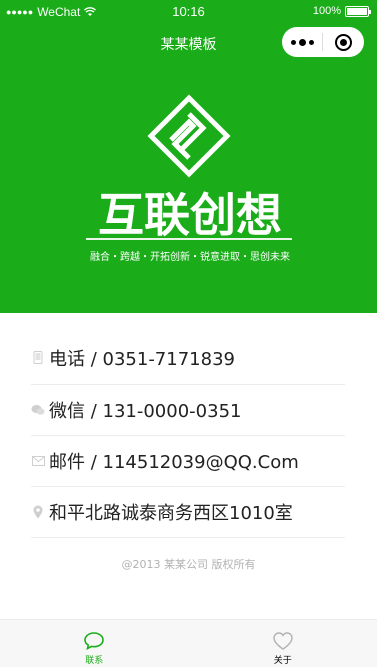 Image resolution: width=377 pixels, height=667 pixels. I want to click on status-bar: ●●●●● WeChat 10:16 100%, so click(188, 12).